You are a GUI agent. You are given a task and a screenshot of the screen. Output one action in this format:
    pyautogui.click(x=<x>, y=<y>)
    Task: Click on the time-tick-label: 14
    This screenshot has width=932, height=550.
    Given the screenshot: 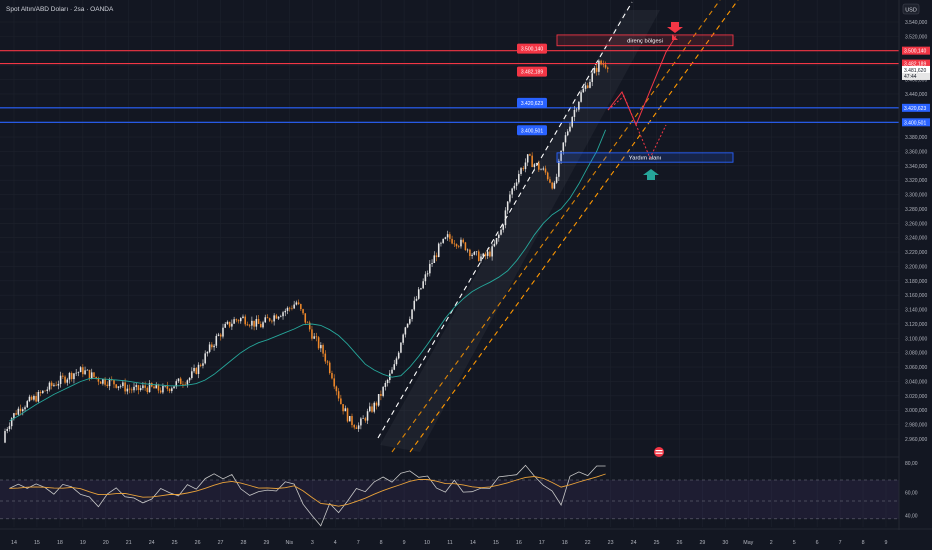 What is the action you would take?
    pyautogui.click(x=473, y=543)
    